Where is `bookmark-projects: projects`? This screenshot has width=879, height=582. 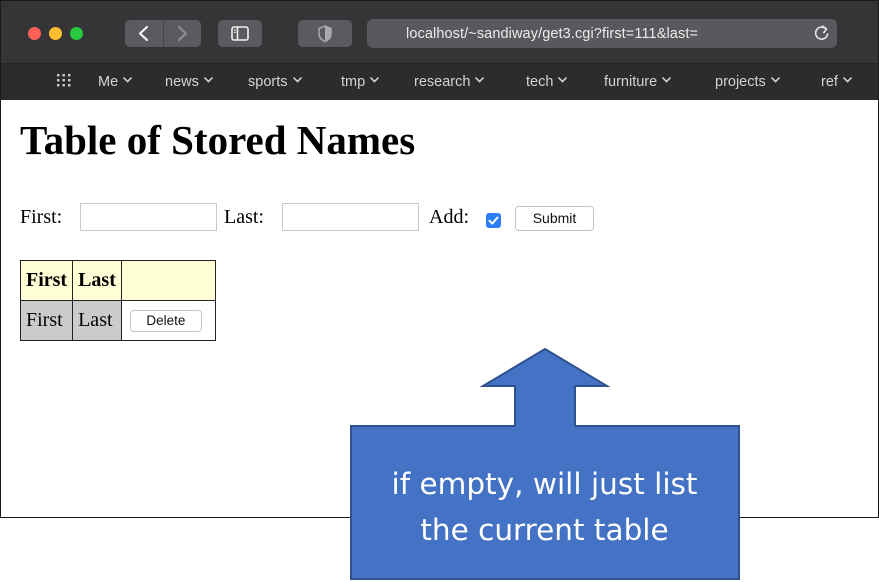 bookmark-projects: projects is located at coordinates (747, 82).